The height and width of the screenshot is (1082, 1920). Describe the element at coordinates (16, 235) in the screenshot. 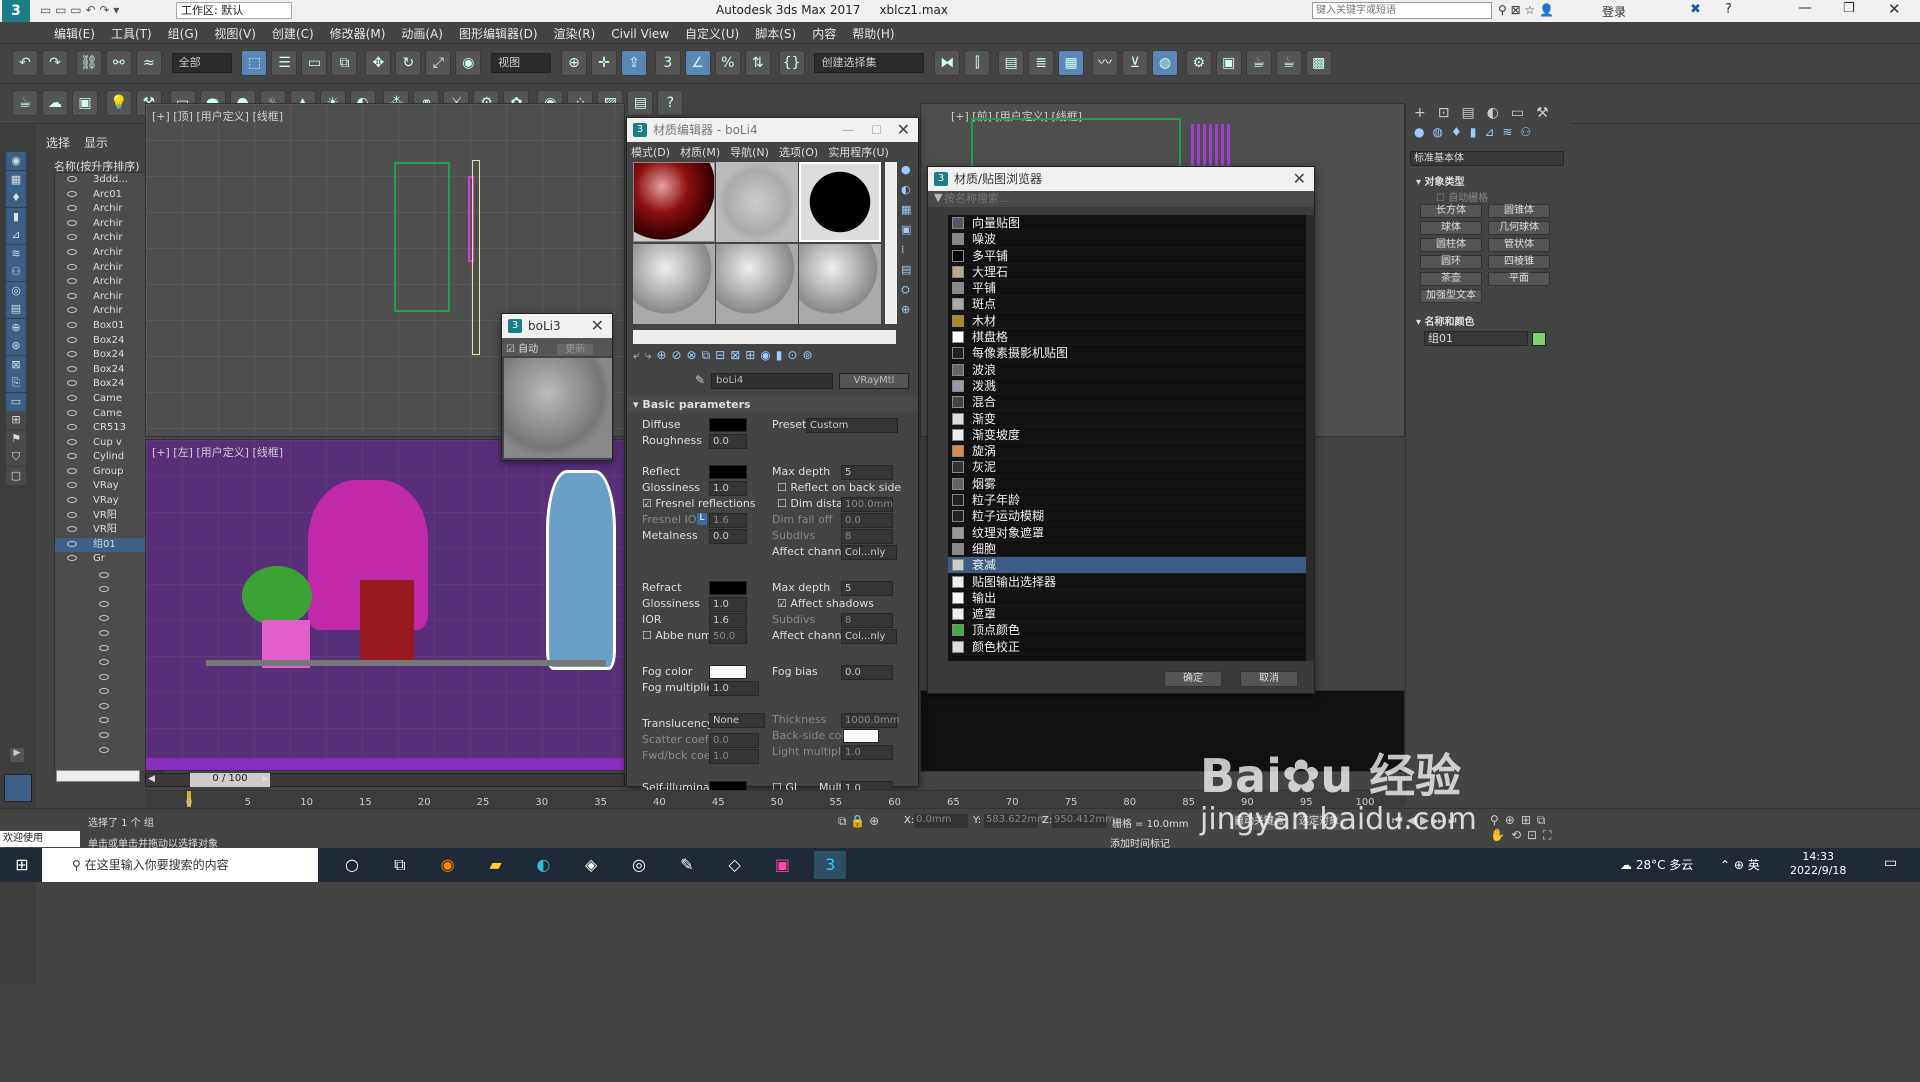

I see `left-tool-icon-4: ⊿` at that location.